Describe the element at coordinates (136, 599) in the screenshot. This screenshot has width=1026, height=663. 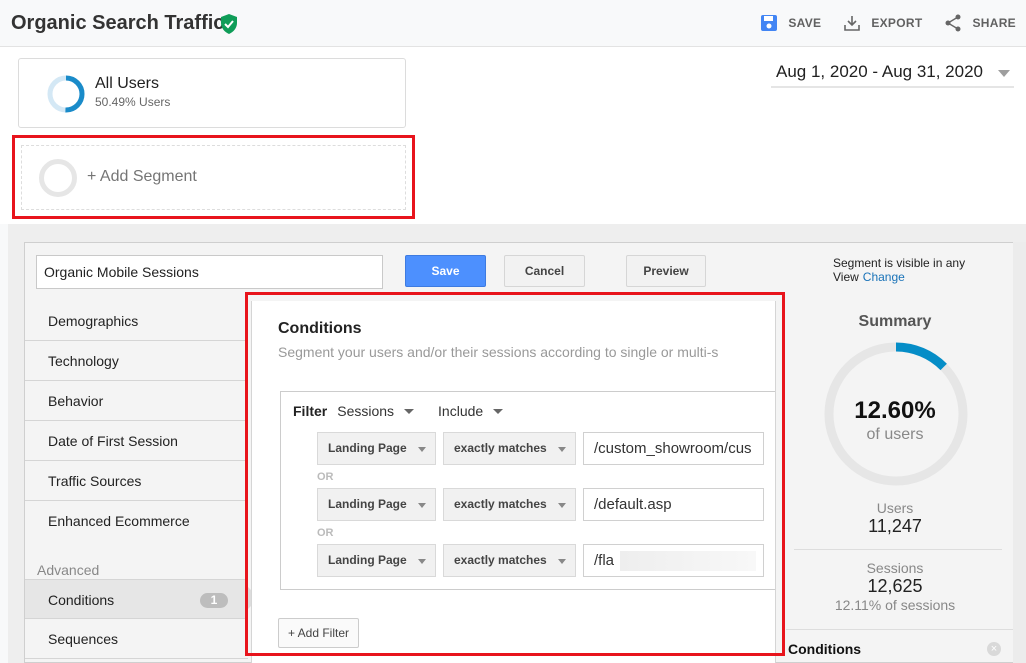
I see `nav-item-conditions: Conditions 1` at that location.